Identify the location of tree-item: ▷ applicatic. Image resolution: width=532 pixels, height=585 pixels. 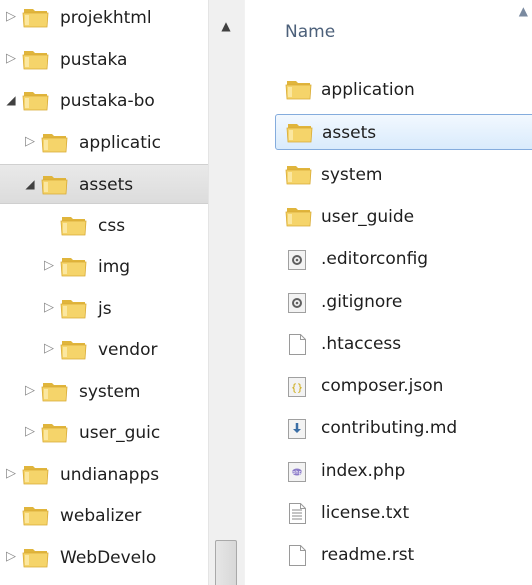
(113, 143).